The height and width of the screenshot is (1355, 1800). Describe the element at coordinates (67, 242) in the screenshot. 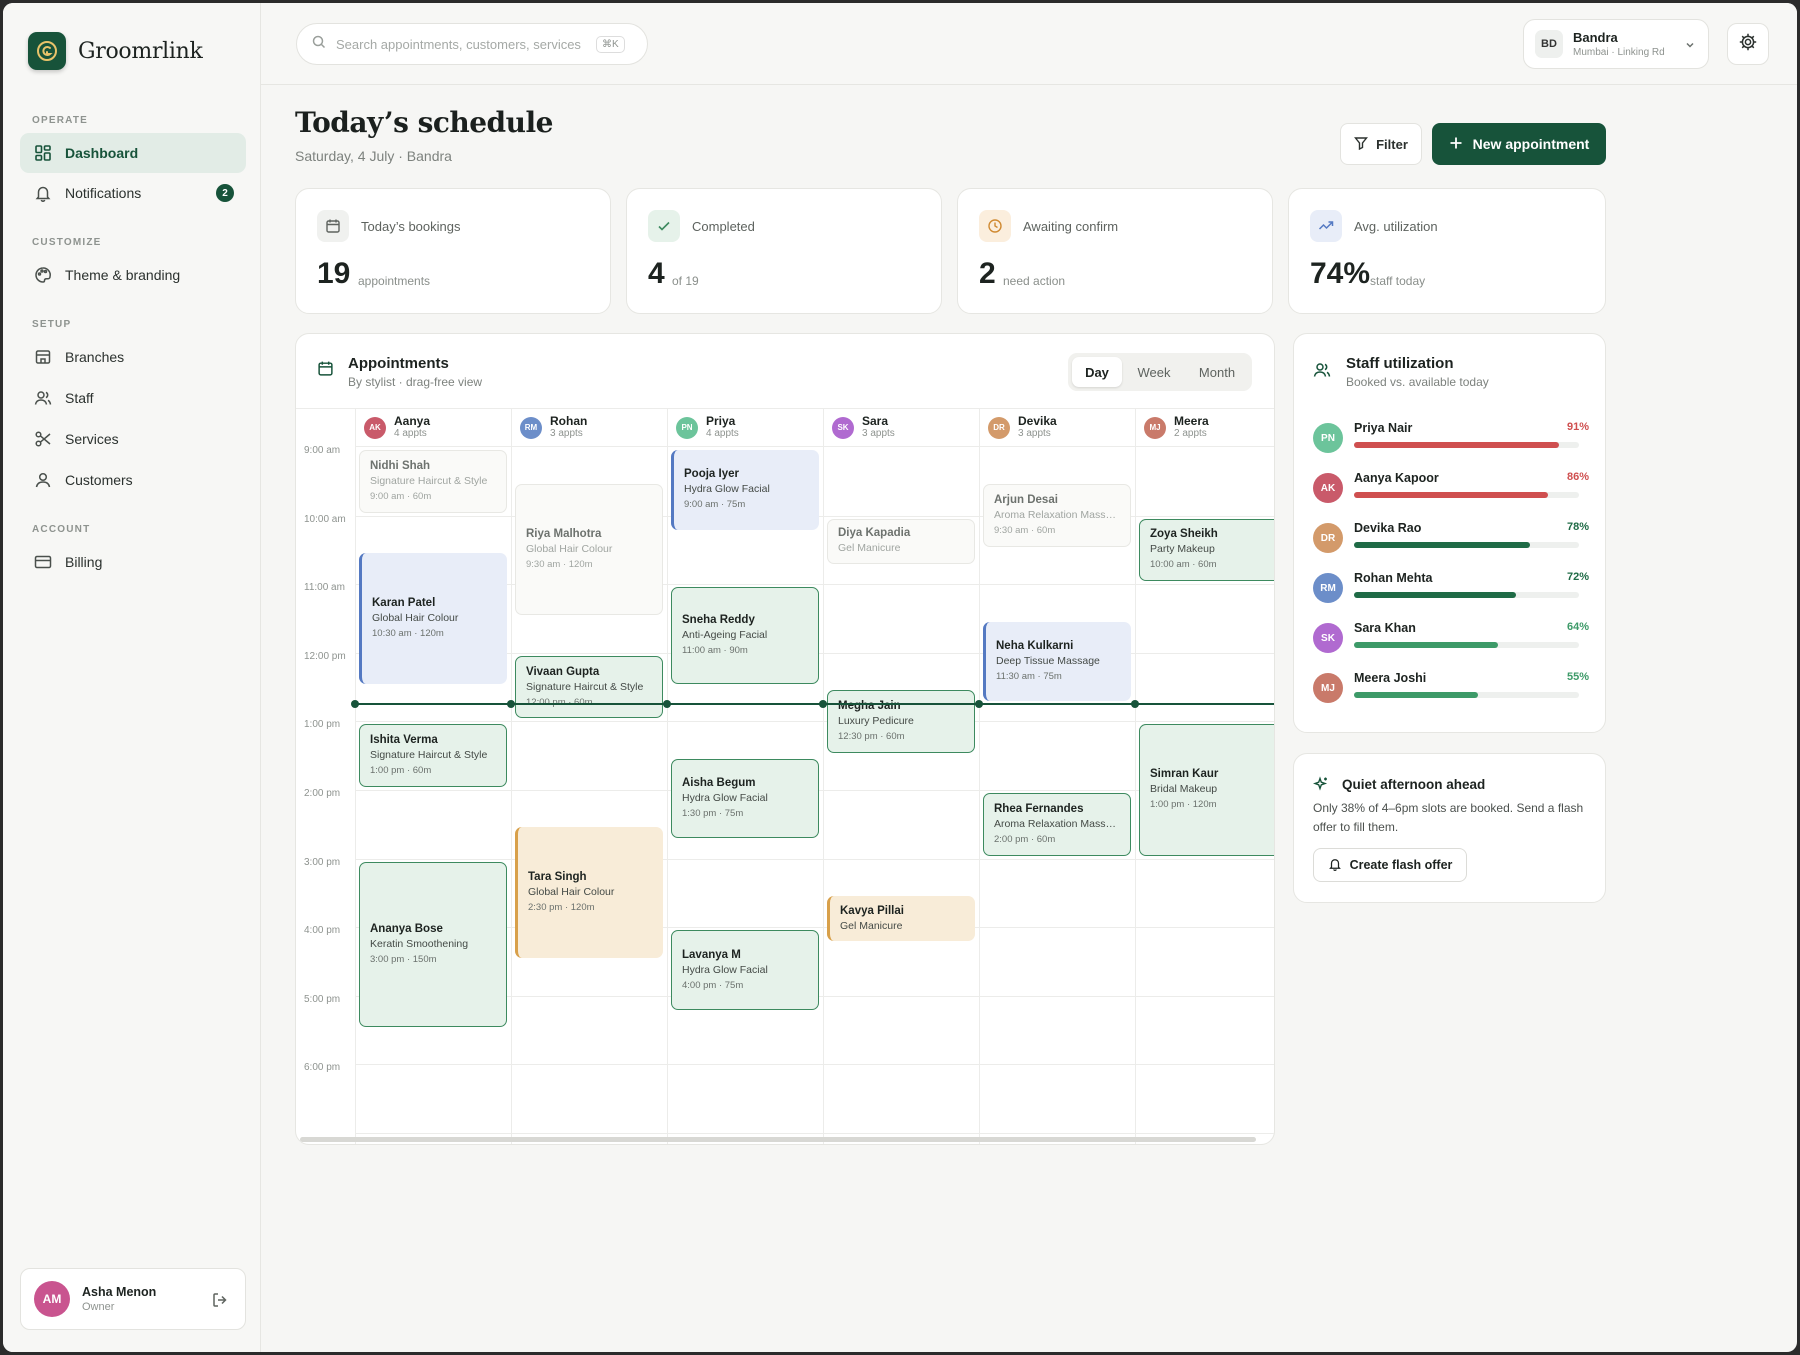

I see `section-customize: CUSTOMIZE` at that location.